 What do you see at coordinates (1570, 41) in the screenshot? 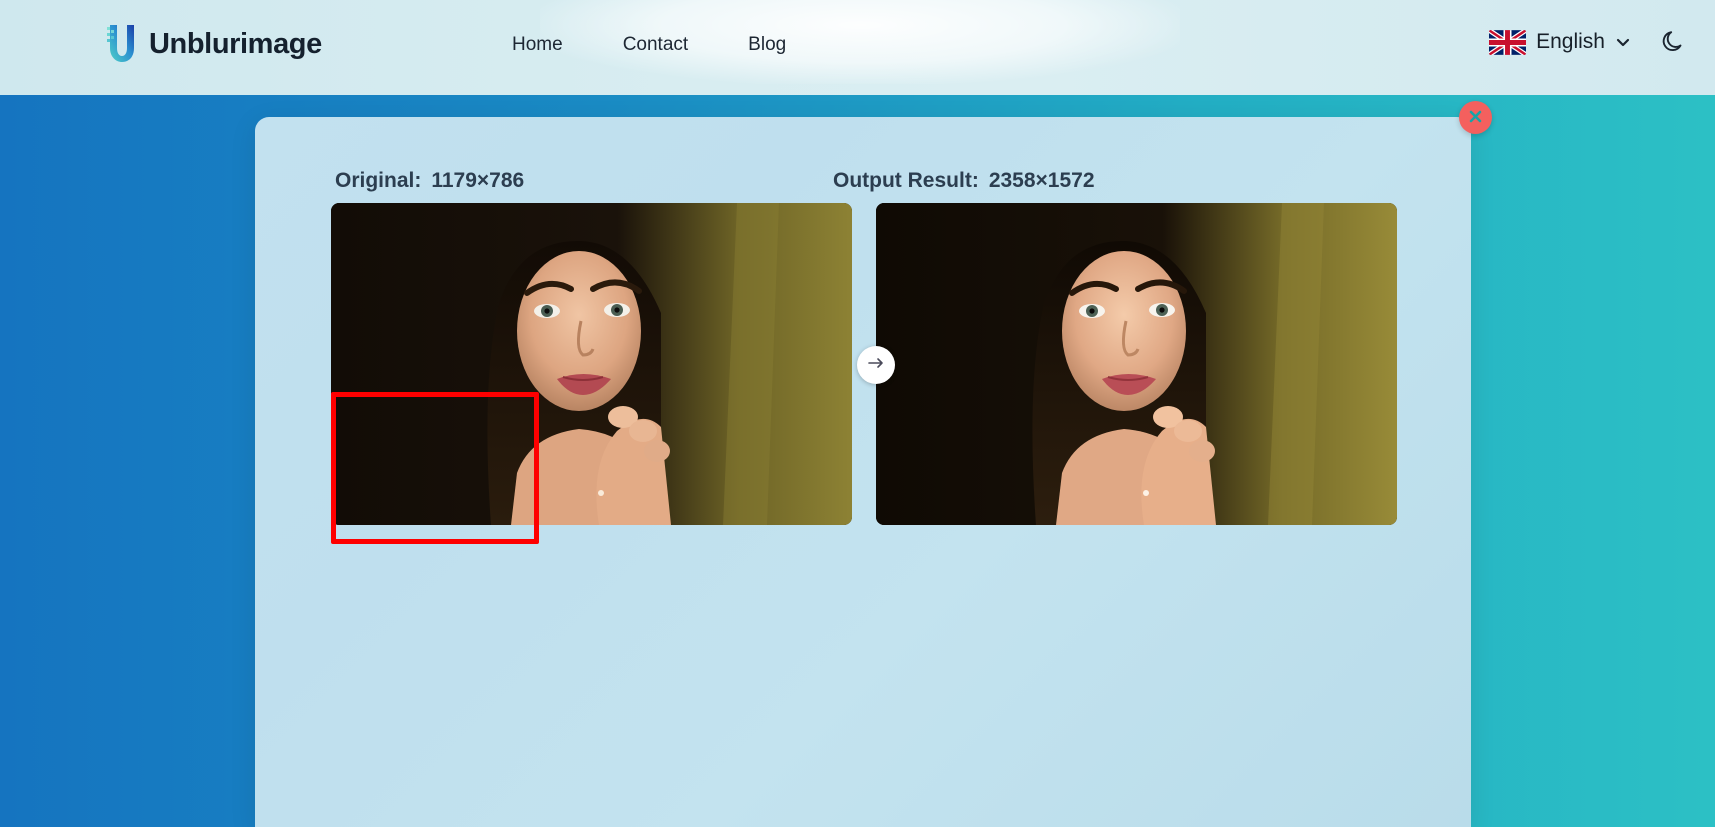
I see `language-label: English` at bounding box center [1570, 41].